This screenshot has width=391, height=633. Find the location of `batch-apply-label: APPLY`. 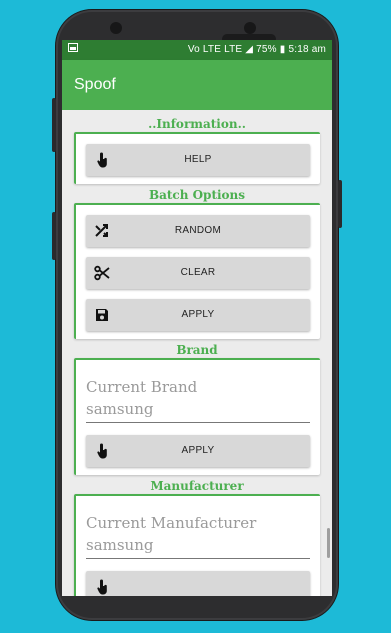

batch-apply-label: APPLY is located at coordinates (198, 314).